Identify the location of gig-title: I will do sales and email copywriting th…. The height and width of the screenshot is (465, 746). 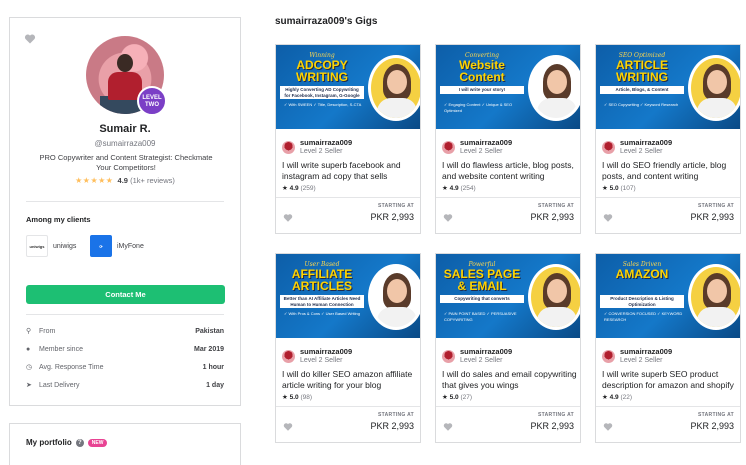
(510, 380).